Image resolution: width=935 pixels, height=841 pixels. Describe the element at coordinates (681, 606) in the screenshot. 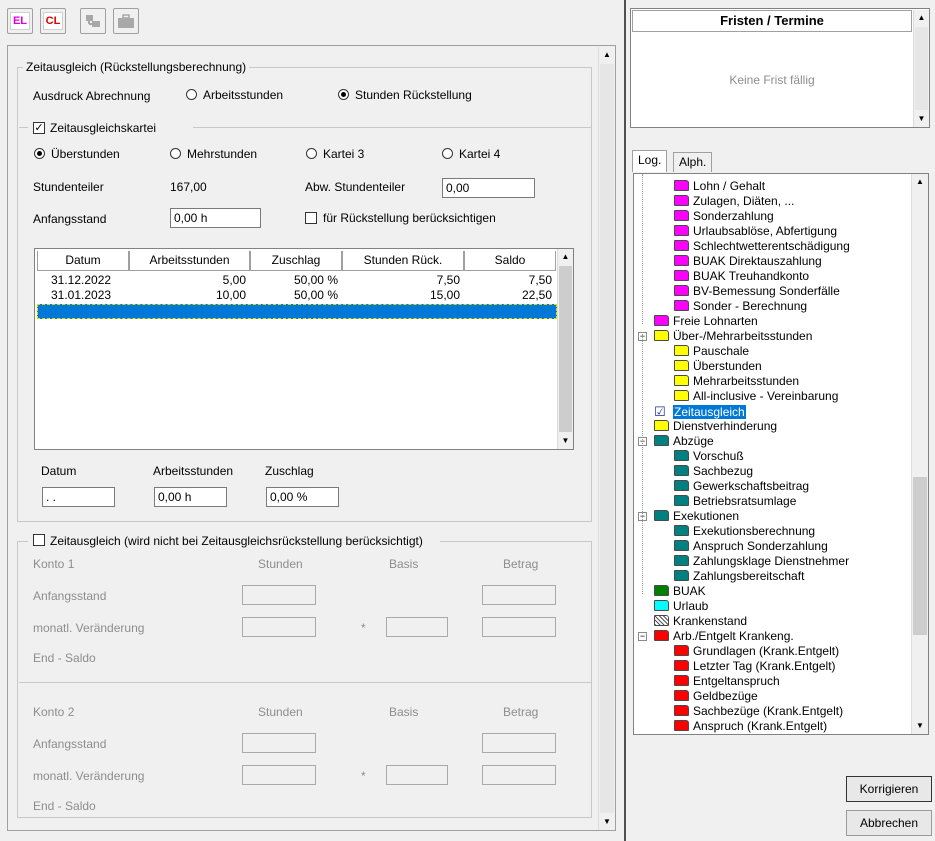

I see `tree-item: Urlaub` at that location.